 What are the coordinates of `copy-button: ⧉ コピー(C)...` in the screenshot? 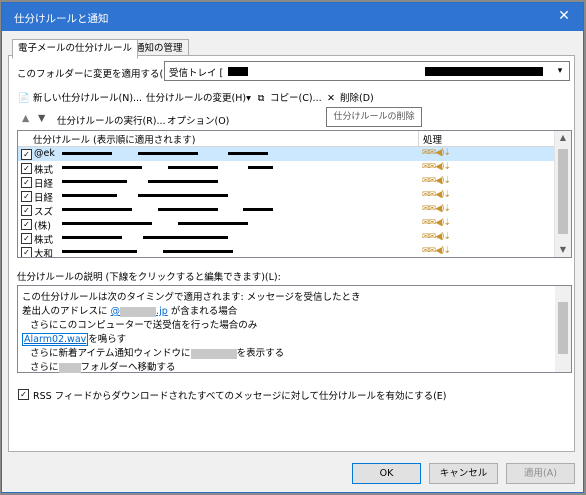 It's located at (288, 99).